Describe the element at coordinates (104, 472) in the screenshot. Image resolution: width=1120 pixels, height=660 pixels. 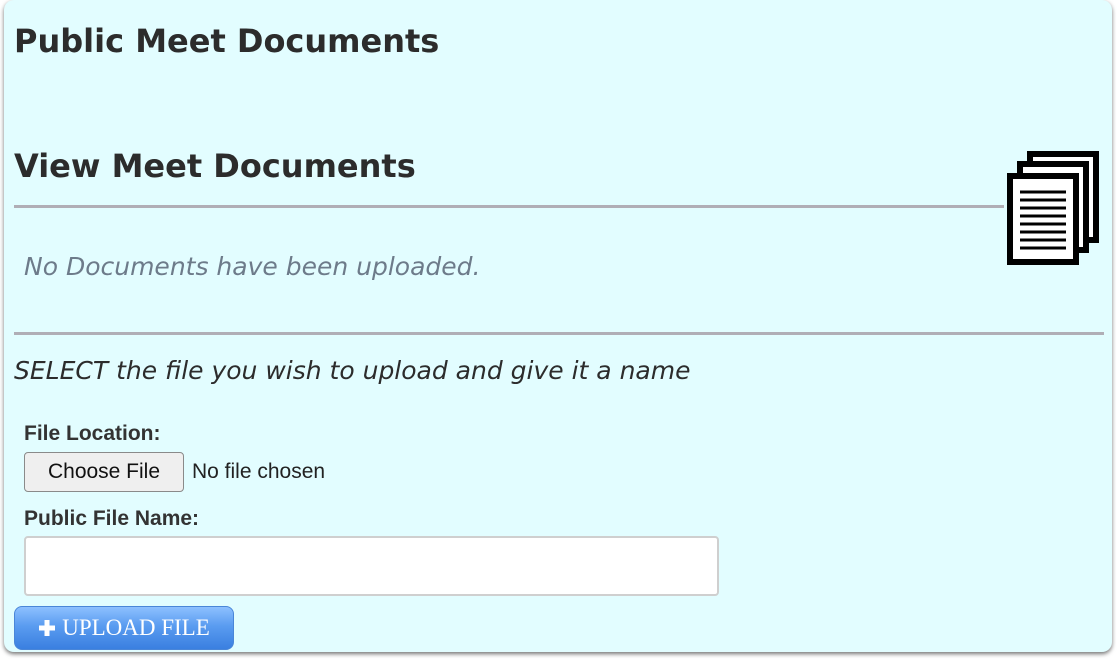
I see `choose-file-button: Choose File` at that location.